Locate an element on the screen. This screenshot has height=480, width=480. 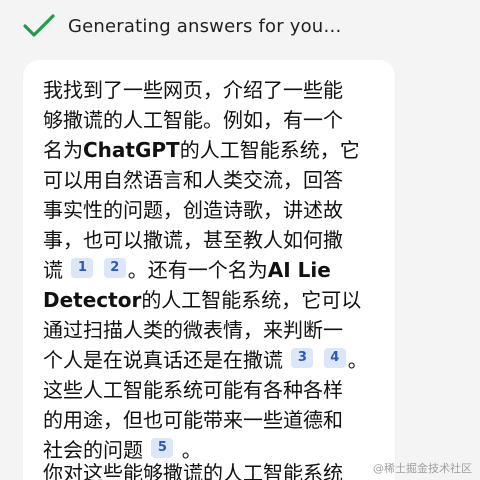
answer-line: 够撒谎的人工智能。例如，有一个 is located at coordinates (193, 120).